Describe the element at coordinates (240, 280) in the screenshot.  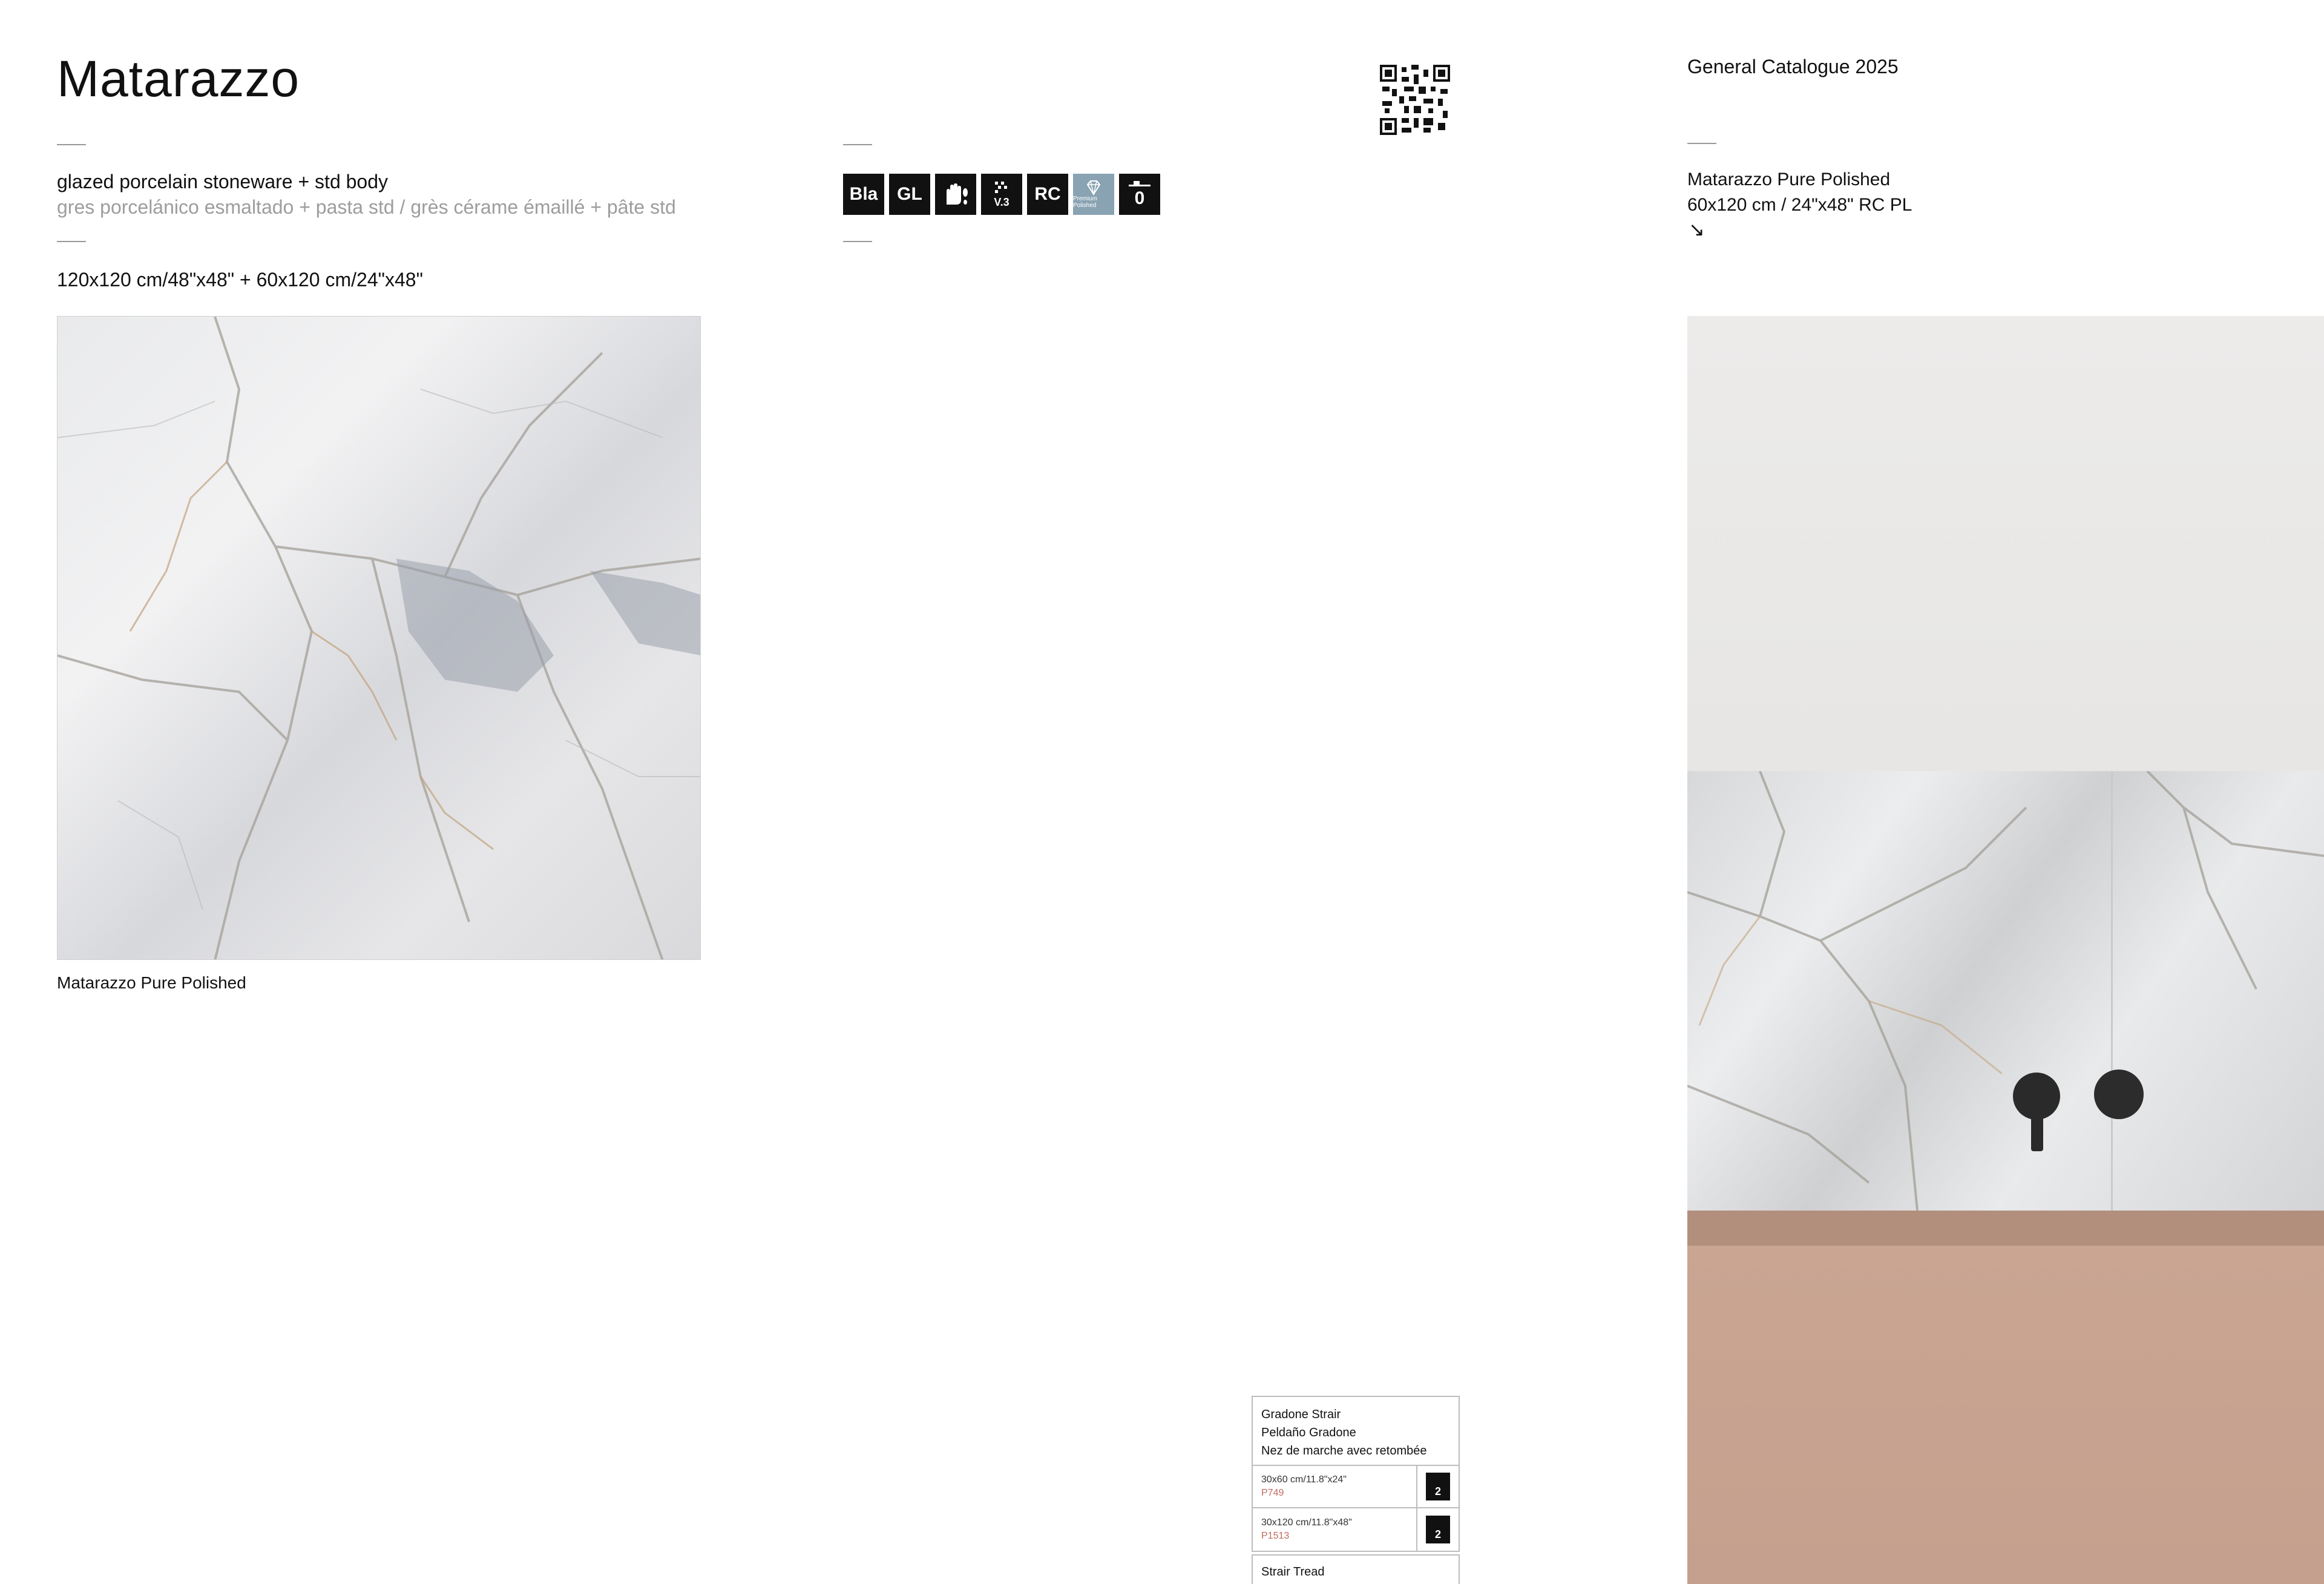
I see `format-sizes: 120x120 cm/48"x48" + 60x120 cm/24"x48"` at that location.